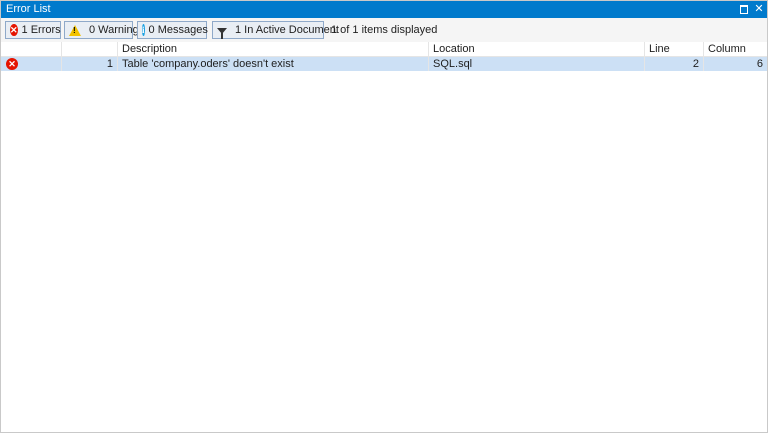  Describe the element at coordinates (735, 49) in the screenshot. I see `column-column-header: Column` at that location.